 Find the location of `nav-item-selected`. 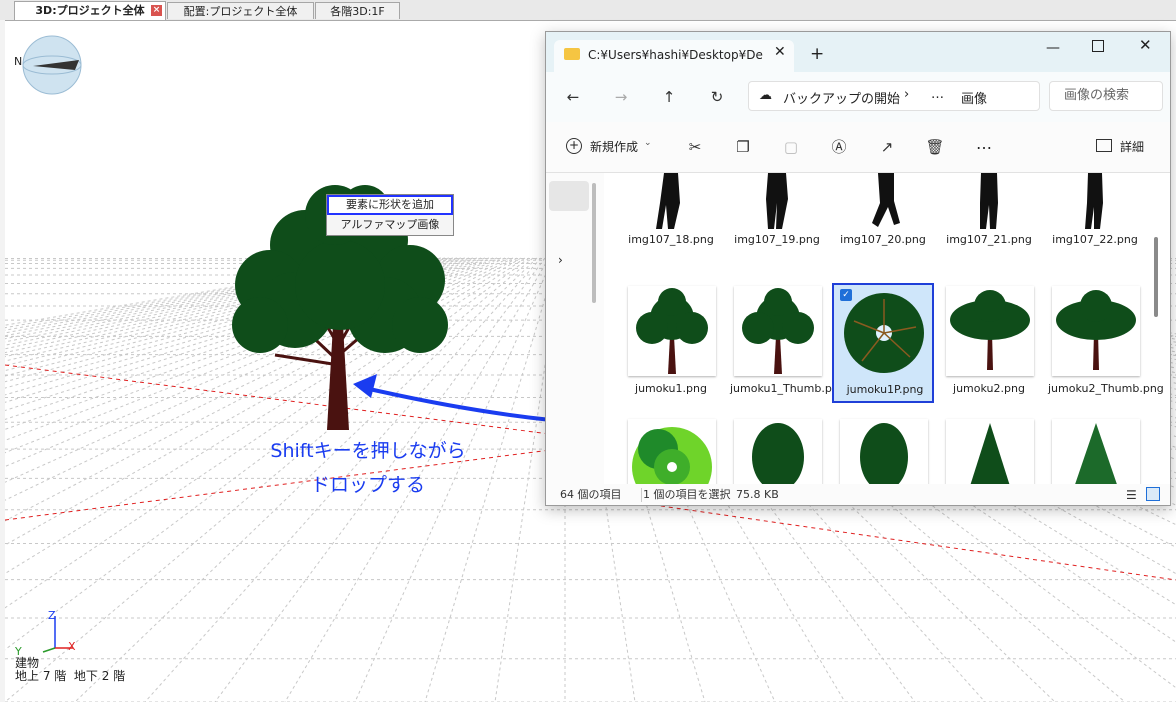

nav-item-selected is located at coordinates (569, 196).